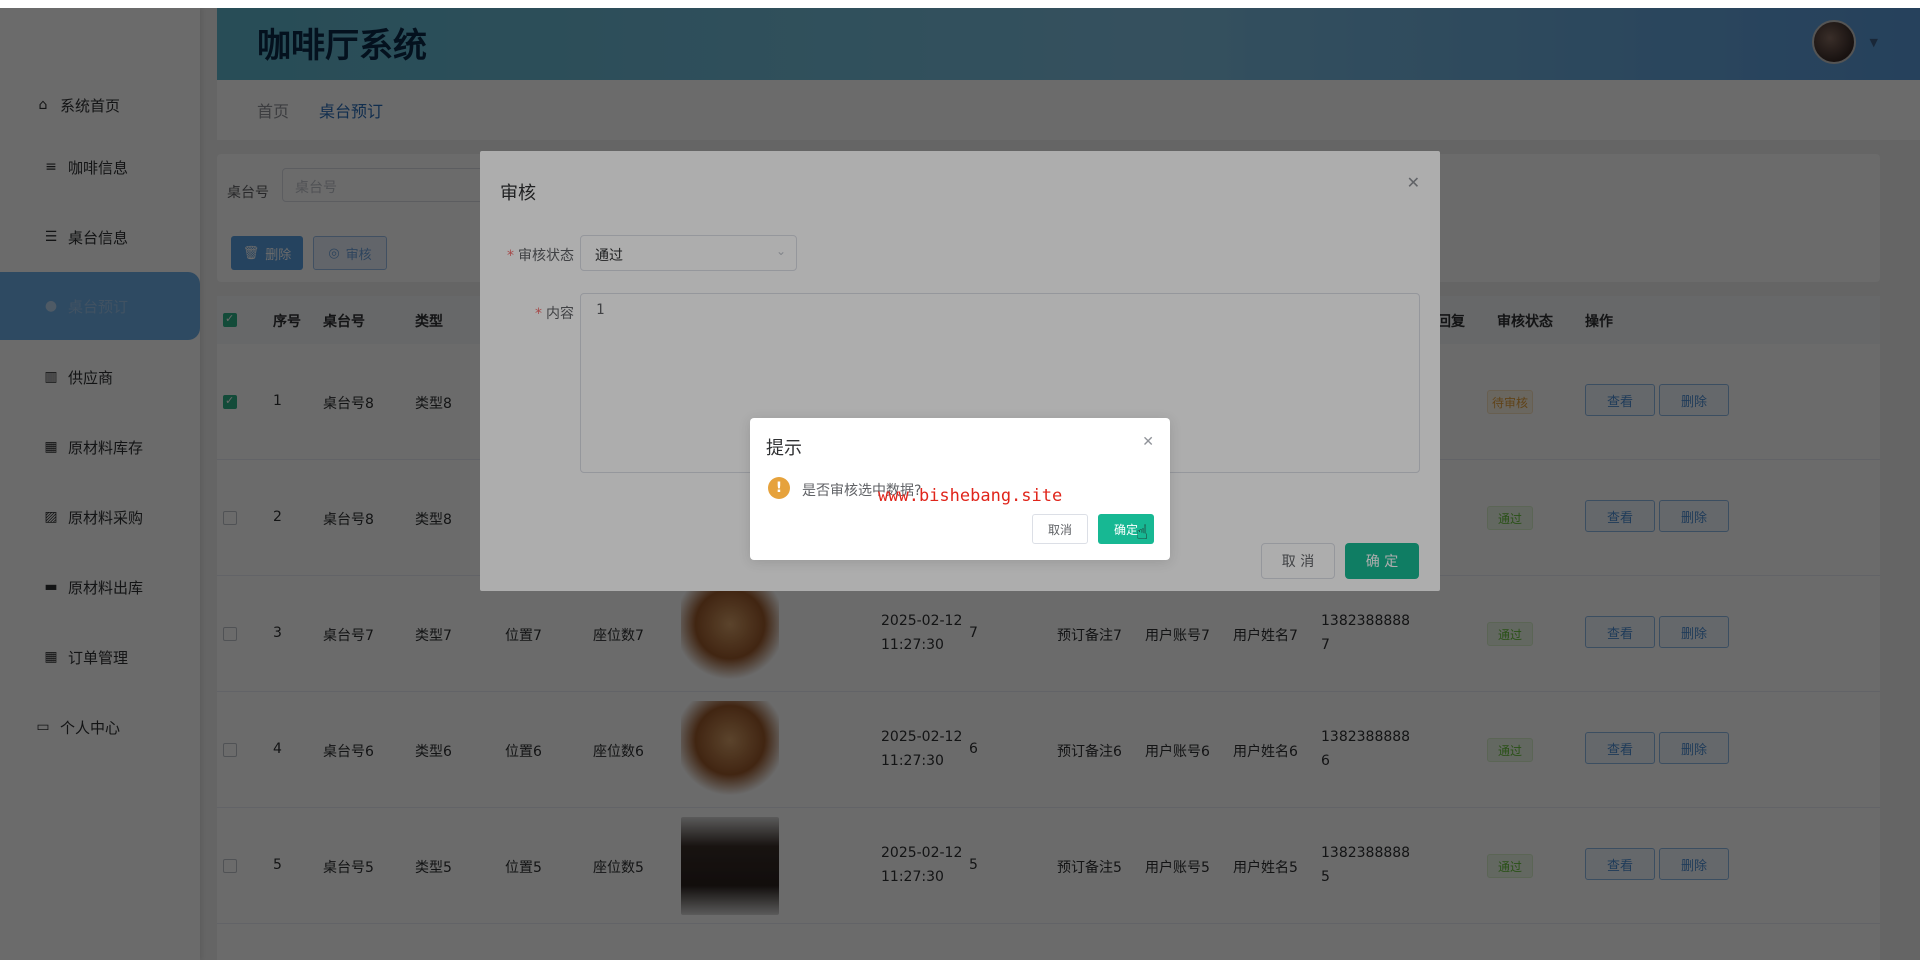 The width and height of the screenshot is (1920, 960). Describe the element at coordinates (784, 448) in the screenshot. I see `messagebox-title: 提示` at that location.